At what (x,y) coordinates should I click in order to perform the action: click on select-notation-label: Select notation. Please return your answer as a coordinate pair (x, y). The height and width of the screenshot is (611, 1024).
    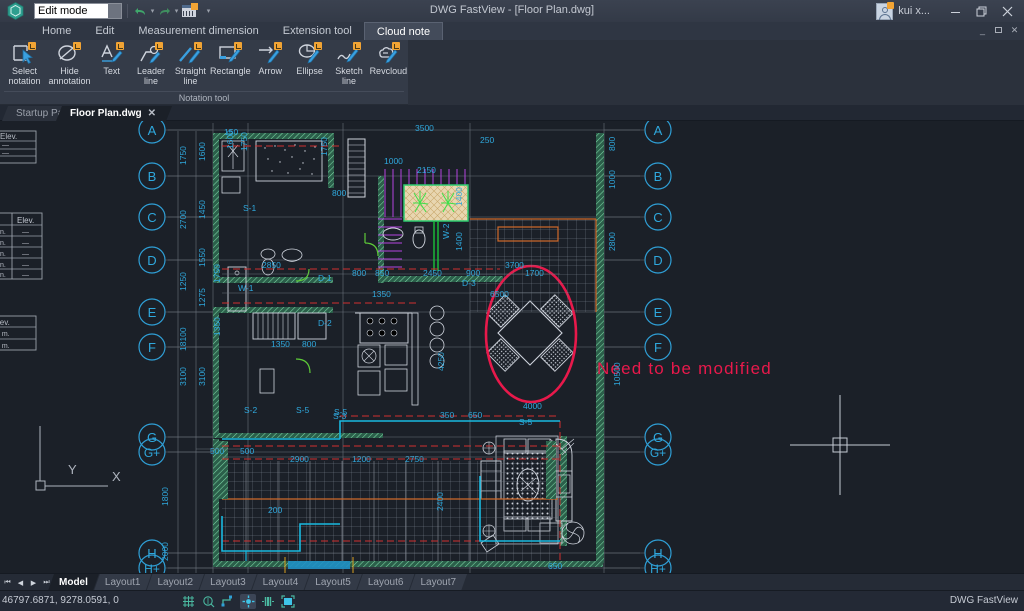
    Looking at the image, I should click on (24, 76).